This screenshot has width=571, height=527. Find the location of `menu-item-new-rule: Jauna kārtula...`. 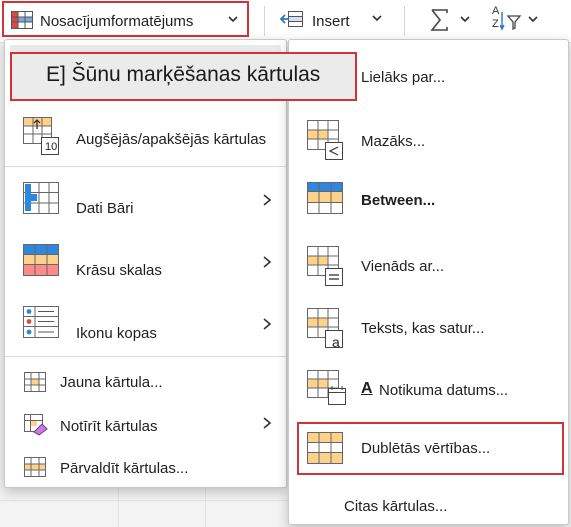

menu-item-new-rule: Jauna kārtula... is located at coordinates (145, 383).